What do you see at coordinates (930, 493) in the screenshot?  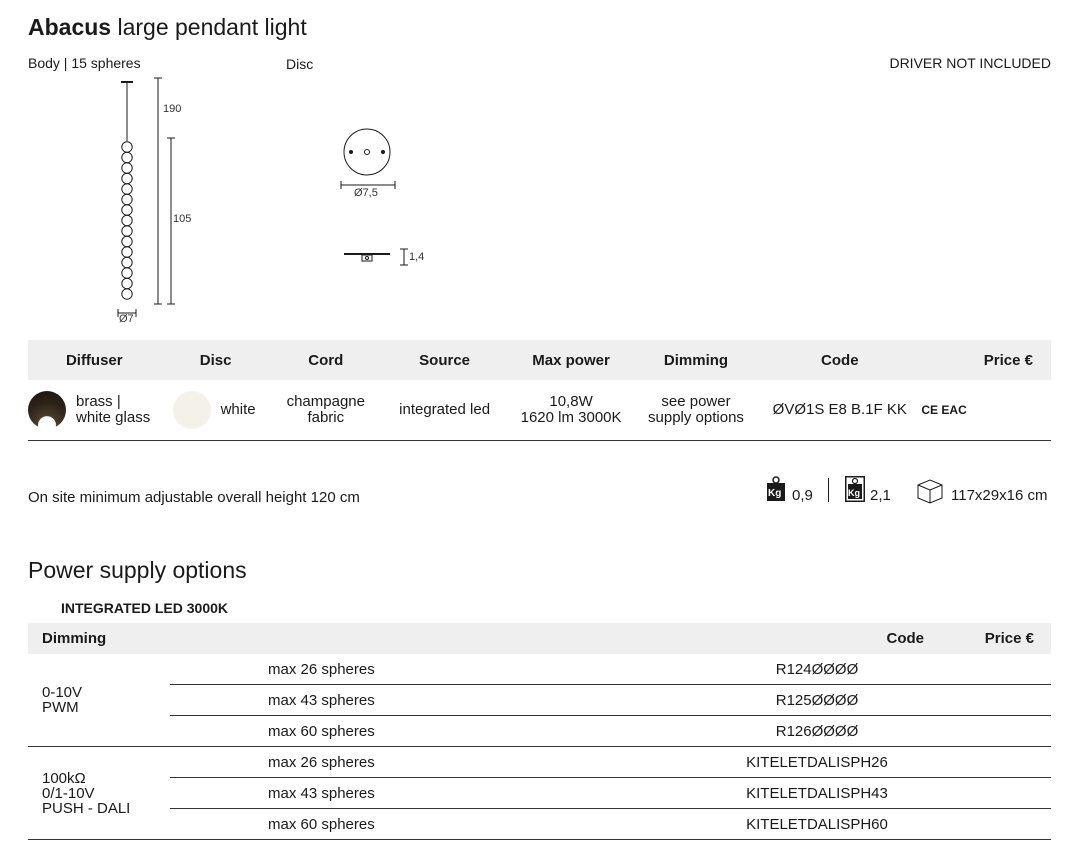 I see `box-icon` at bounding box center [930, 493].